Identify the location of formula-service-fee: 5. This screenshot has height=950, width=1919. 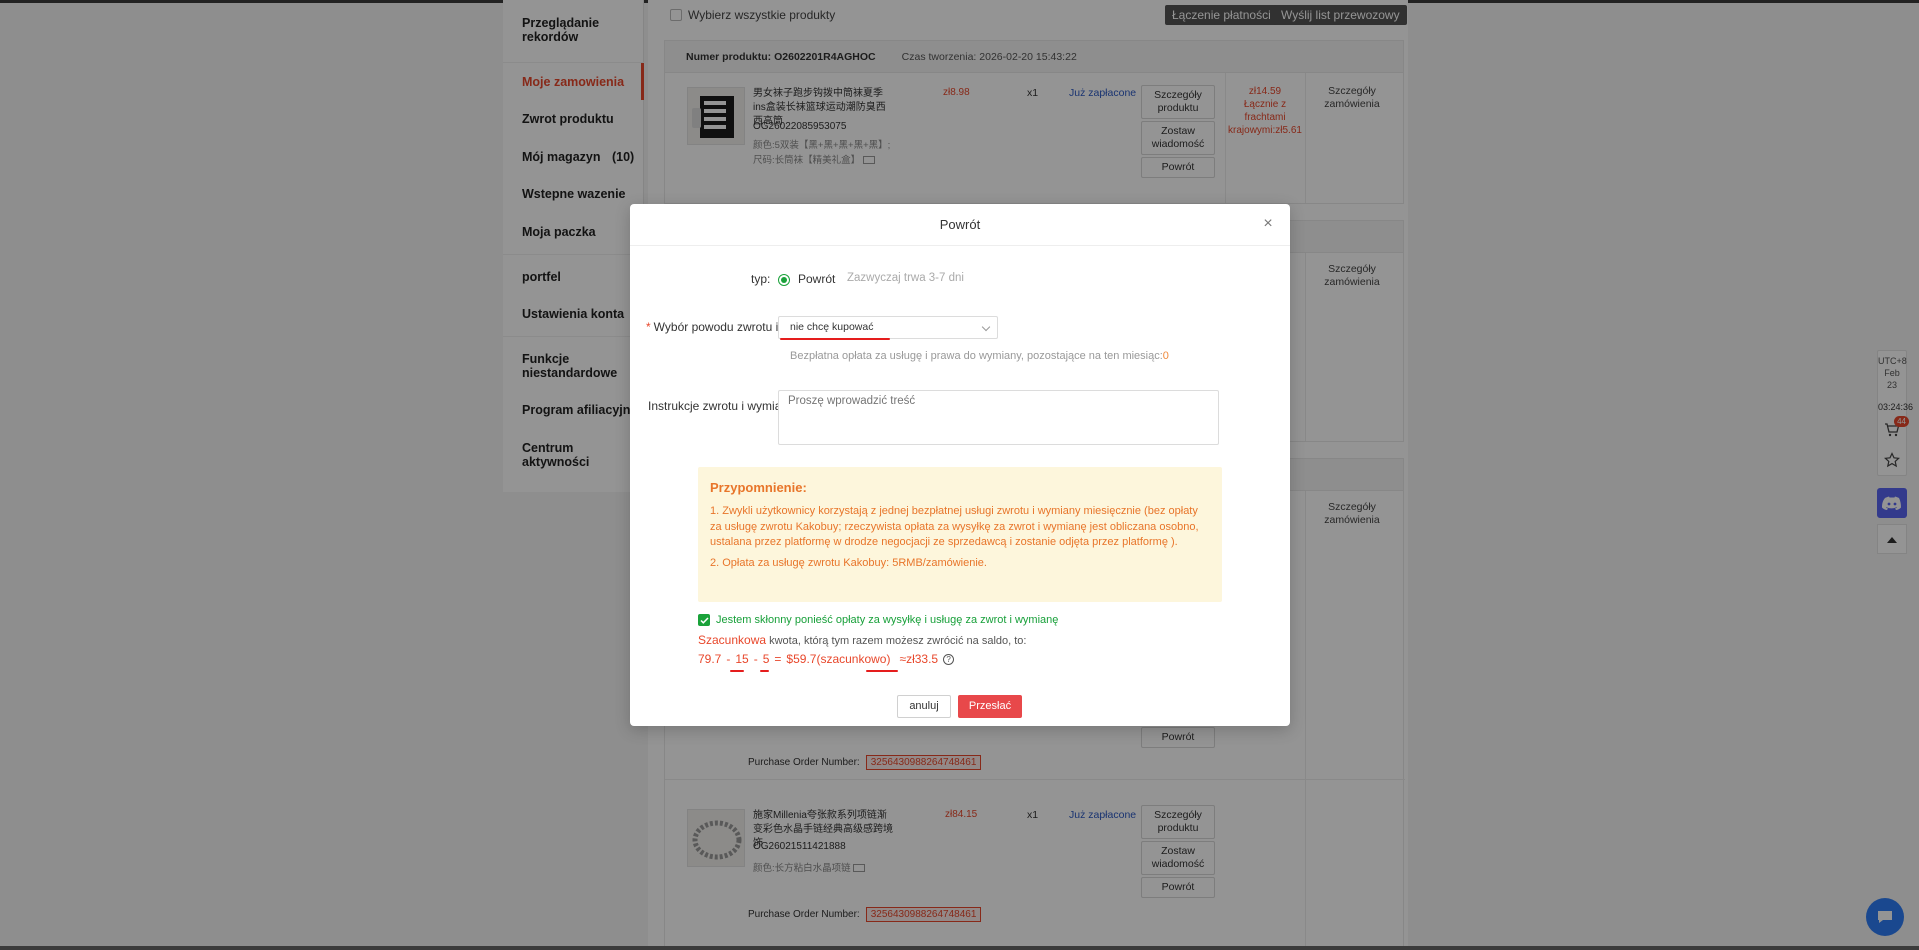
(766, 659).